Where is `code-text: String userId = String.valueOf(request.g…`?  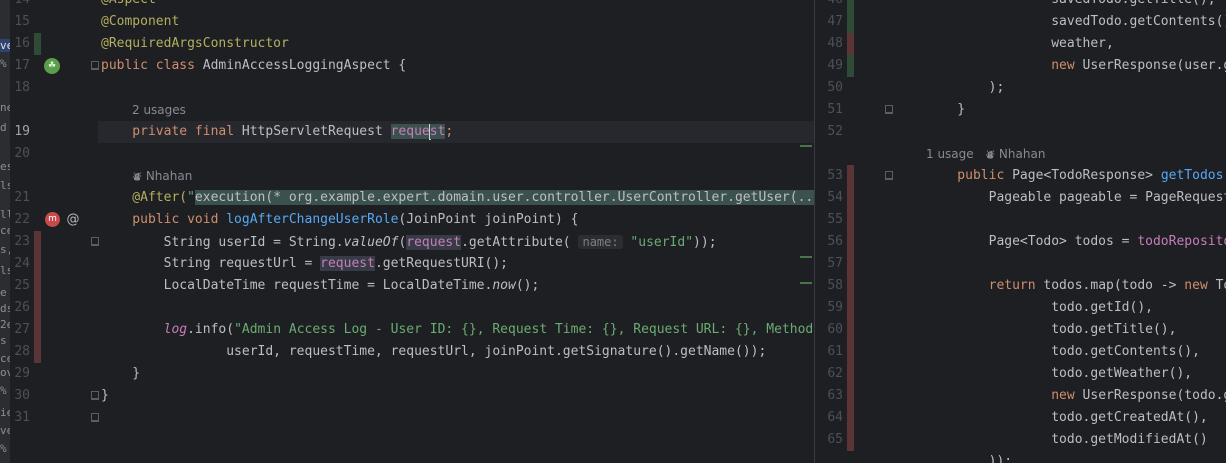 code-text: String userId = String.valueOf(request.g… is located at coordinates (409, 242).